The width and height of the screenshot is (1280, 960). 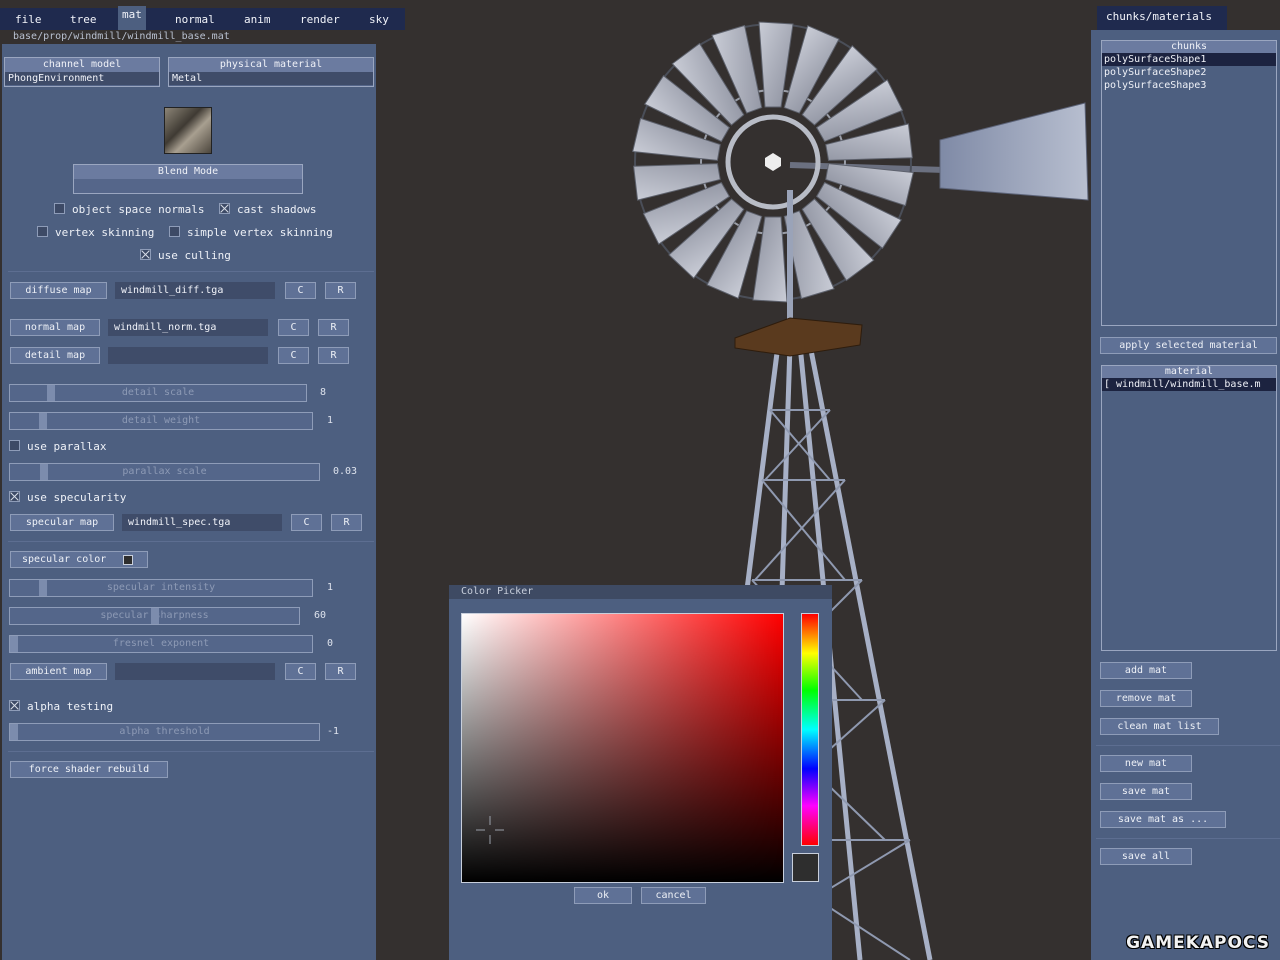 I want to click on add-mat-button: add mat, so click(x=1146, y=670).